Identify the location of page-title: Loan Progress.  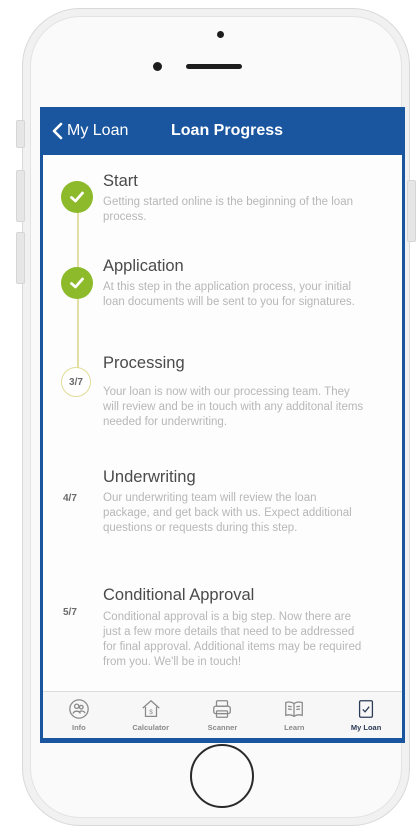
(227, 130).